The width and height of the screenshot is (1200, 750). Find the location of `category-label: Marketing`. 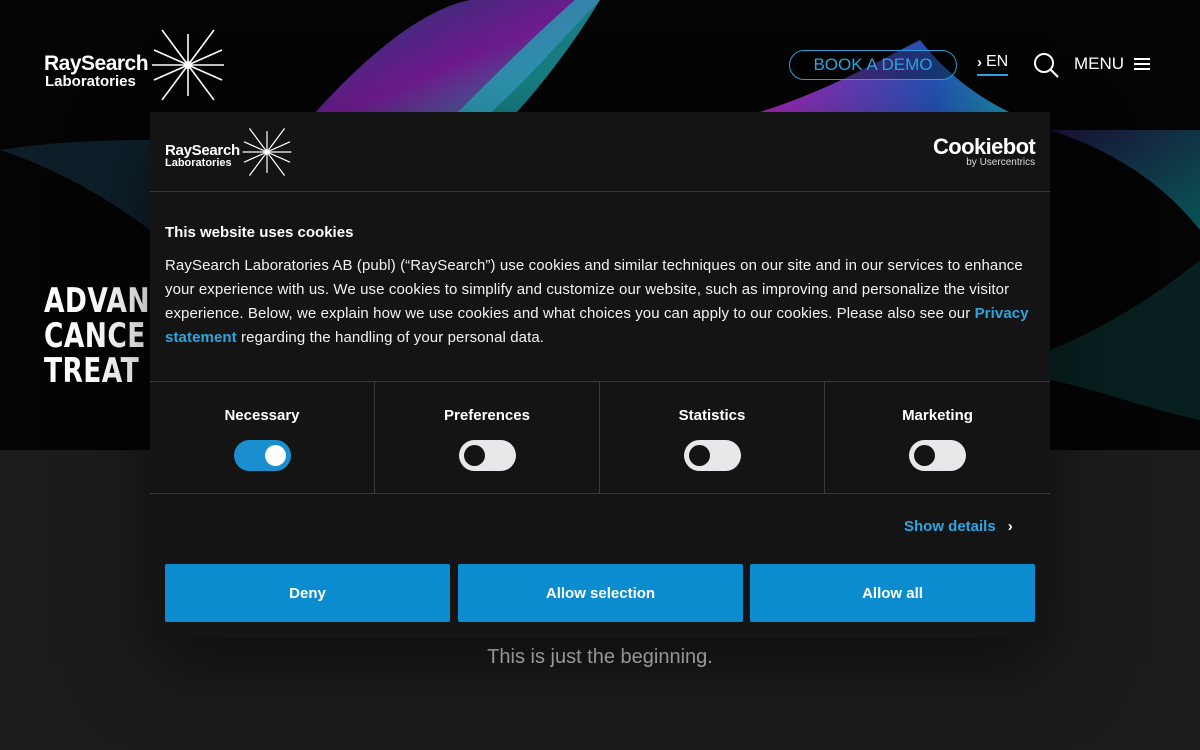

category-label: Marketing is located at coordinates (937, 415).